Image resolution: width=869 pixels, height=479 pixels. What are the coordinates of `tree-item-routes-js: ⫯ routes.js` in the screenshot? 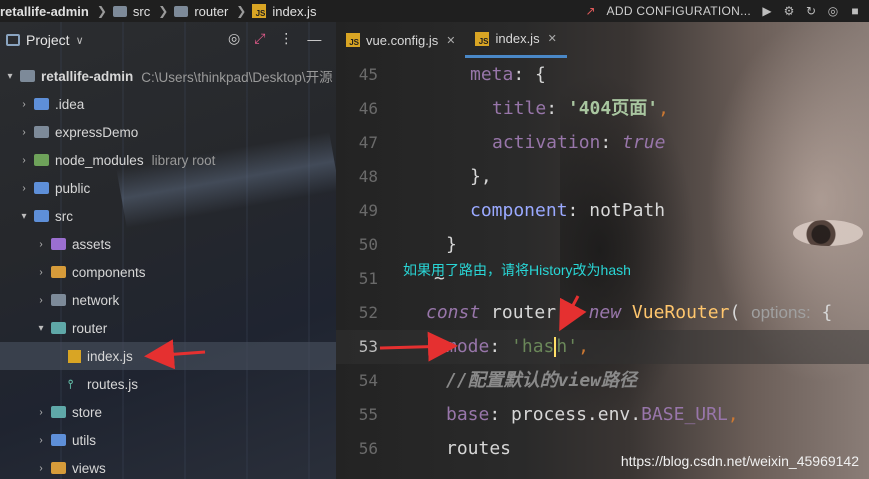 It's located at (168, 384).